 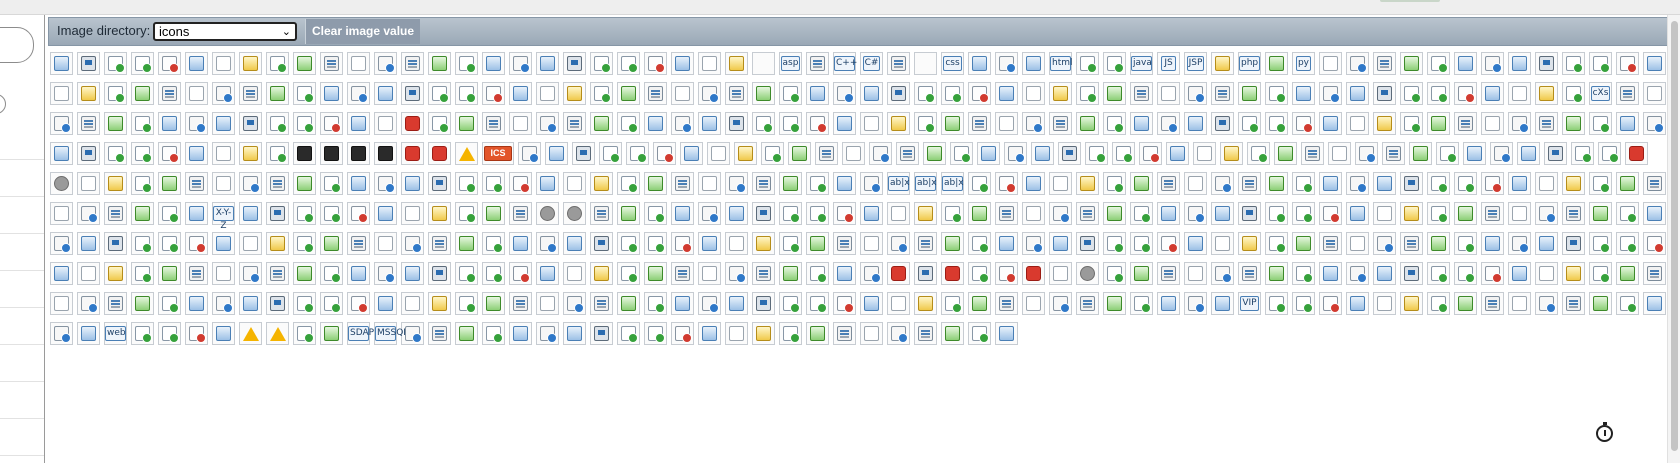 What do you see at coordinates (871, 63) in the screenshot?
I see `icon-thumbnail: C#` at bounding box center [871, 63].